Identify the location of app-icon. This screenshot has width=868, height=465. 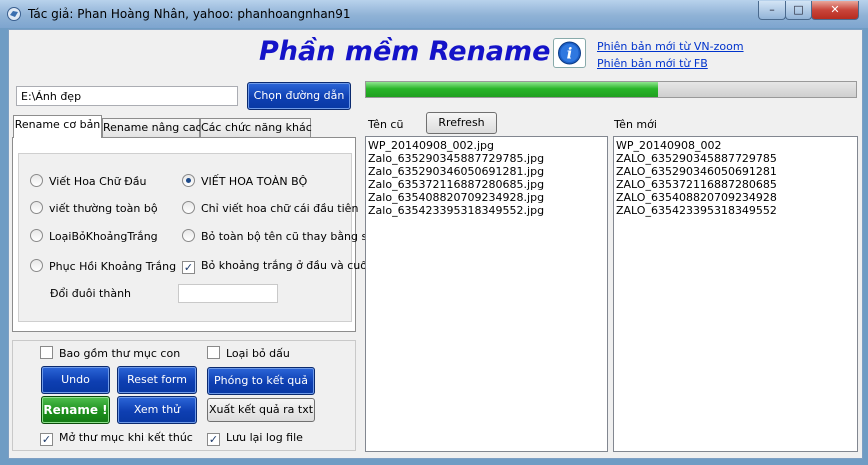
(14, 14).